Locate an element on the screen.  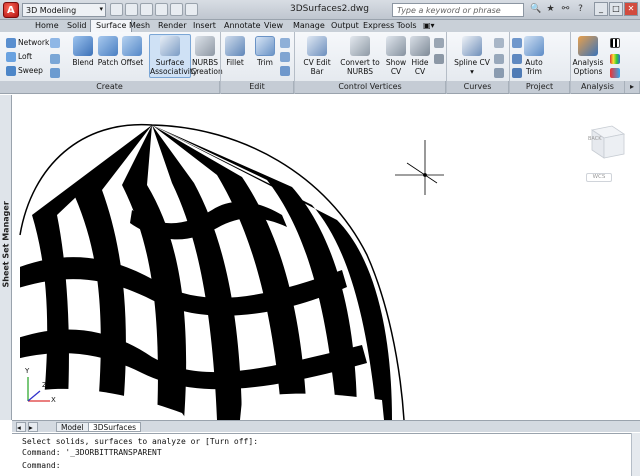
ucs-x-label: X is located at coordinates (53, 400).